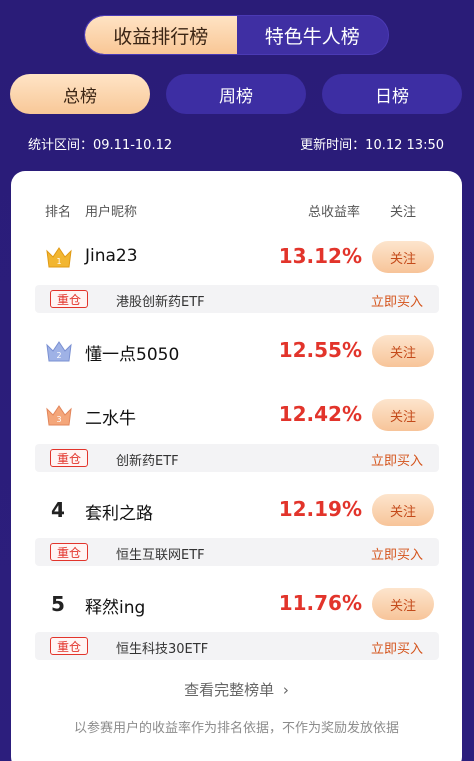 The width and height of the screenshot is (474, 761). What do you see at coordinates (162, 649) in the screenshot?
I see `holding-fund: 恒生科技30ETF` at bounding box center [162, 649].